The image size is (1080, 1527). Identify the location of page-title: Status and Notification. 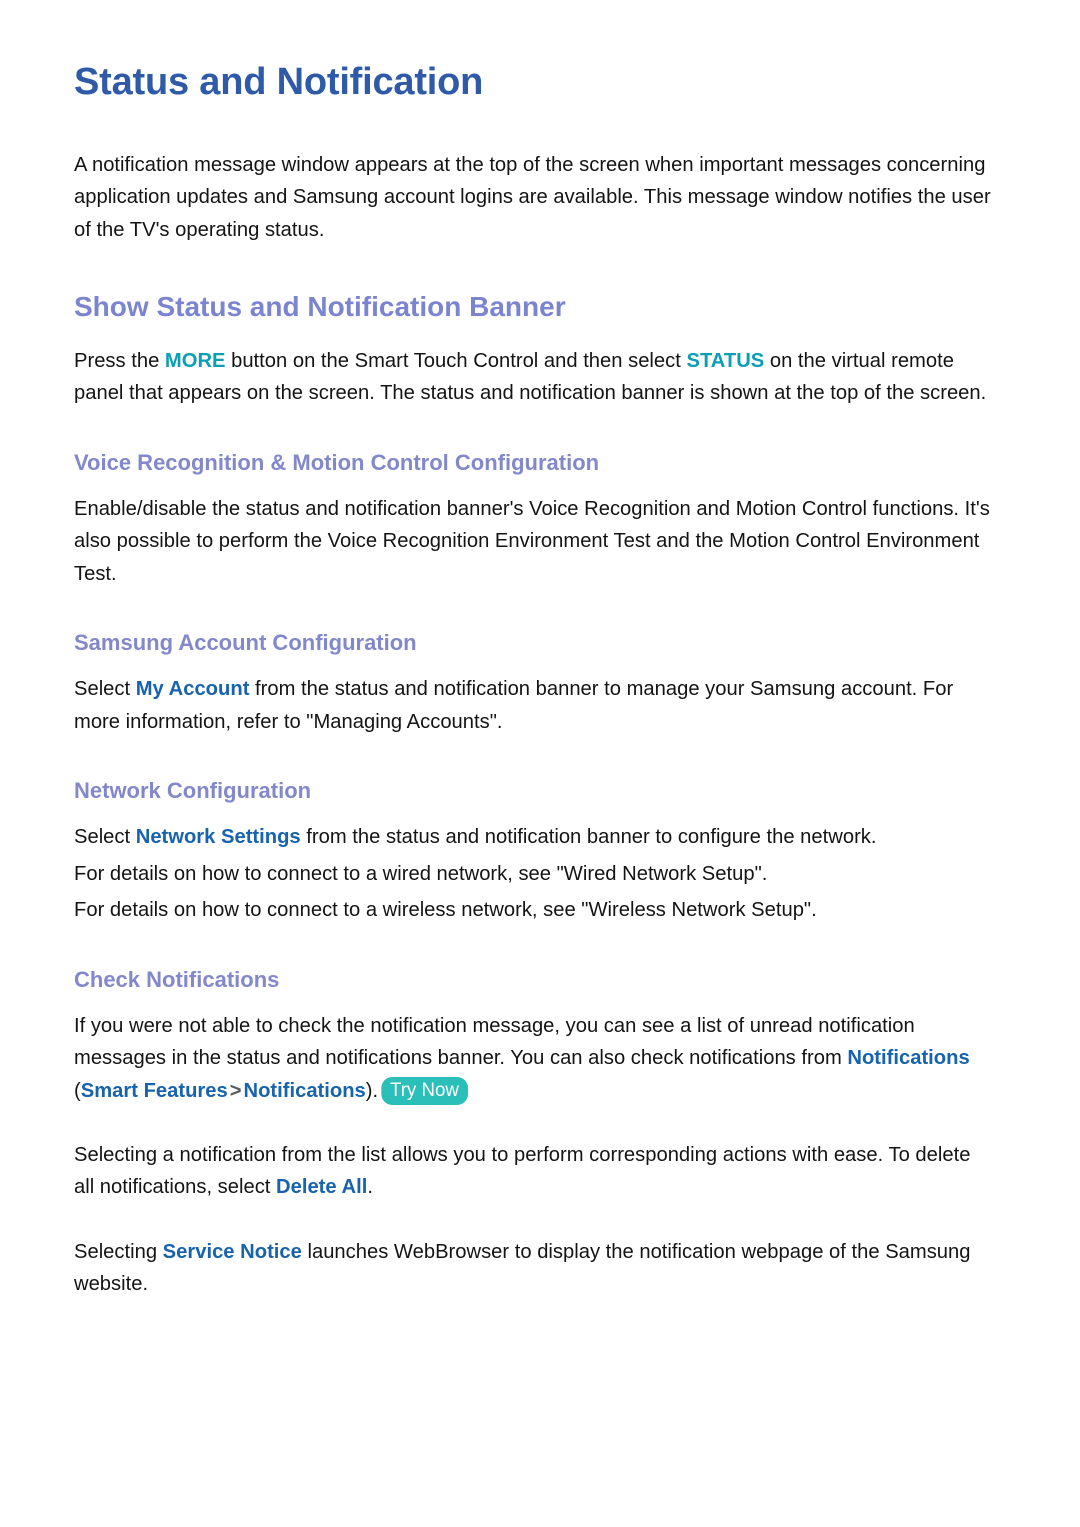
(279, 82).